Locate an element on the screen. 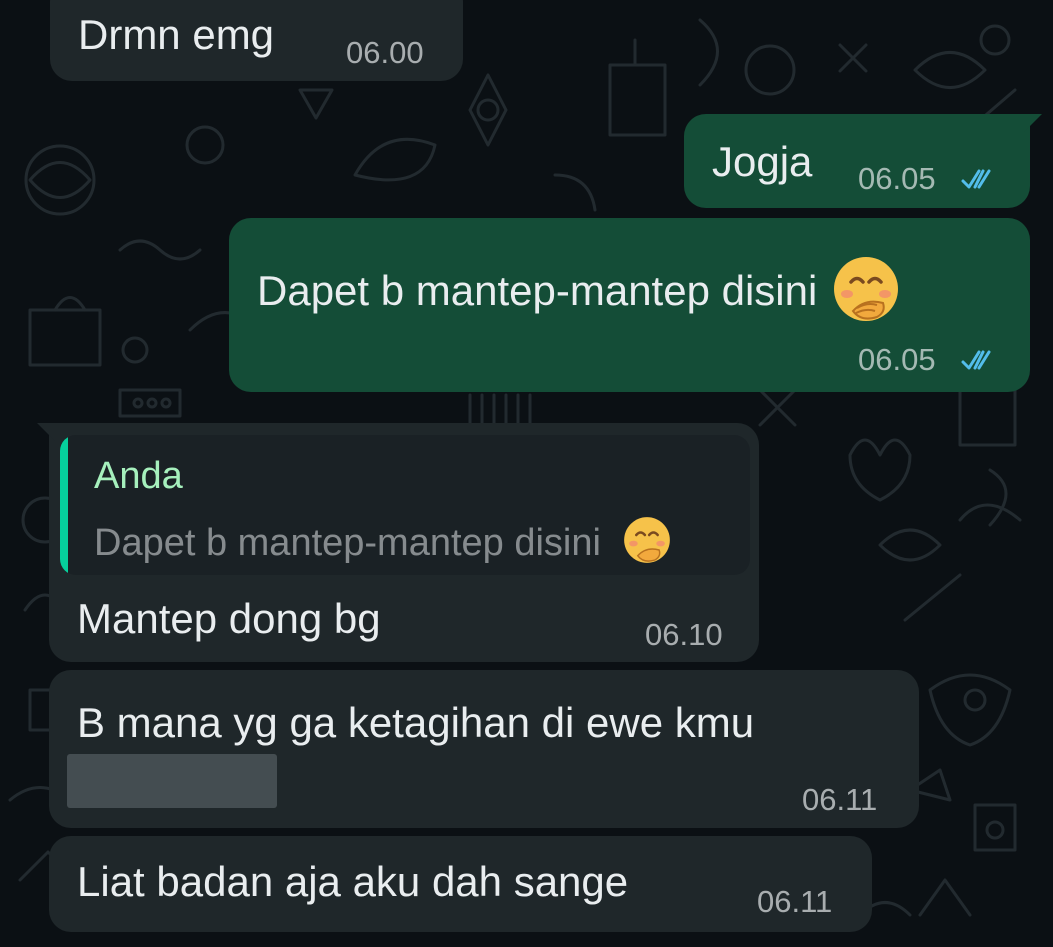  outgoing-message: Jogja 06.05 is located at coordinates (863, 161).